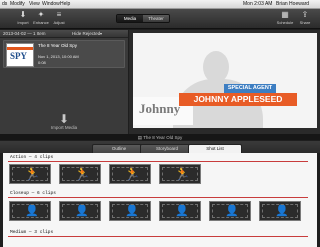 The image size is (320, 247). Describe the element at coordinates (101, 34) in the screenshot. I see `filter-chevron-icon: ▾` at that location.